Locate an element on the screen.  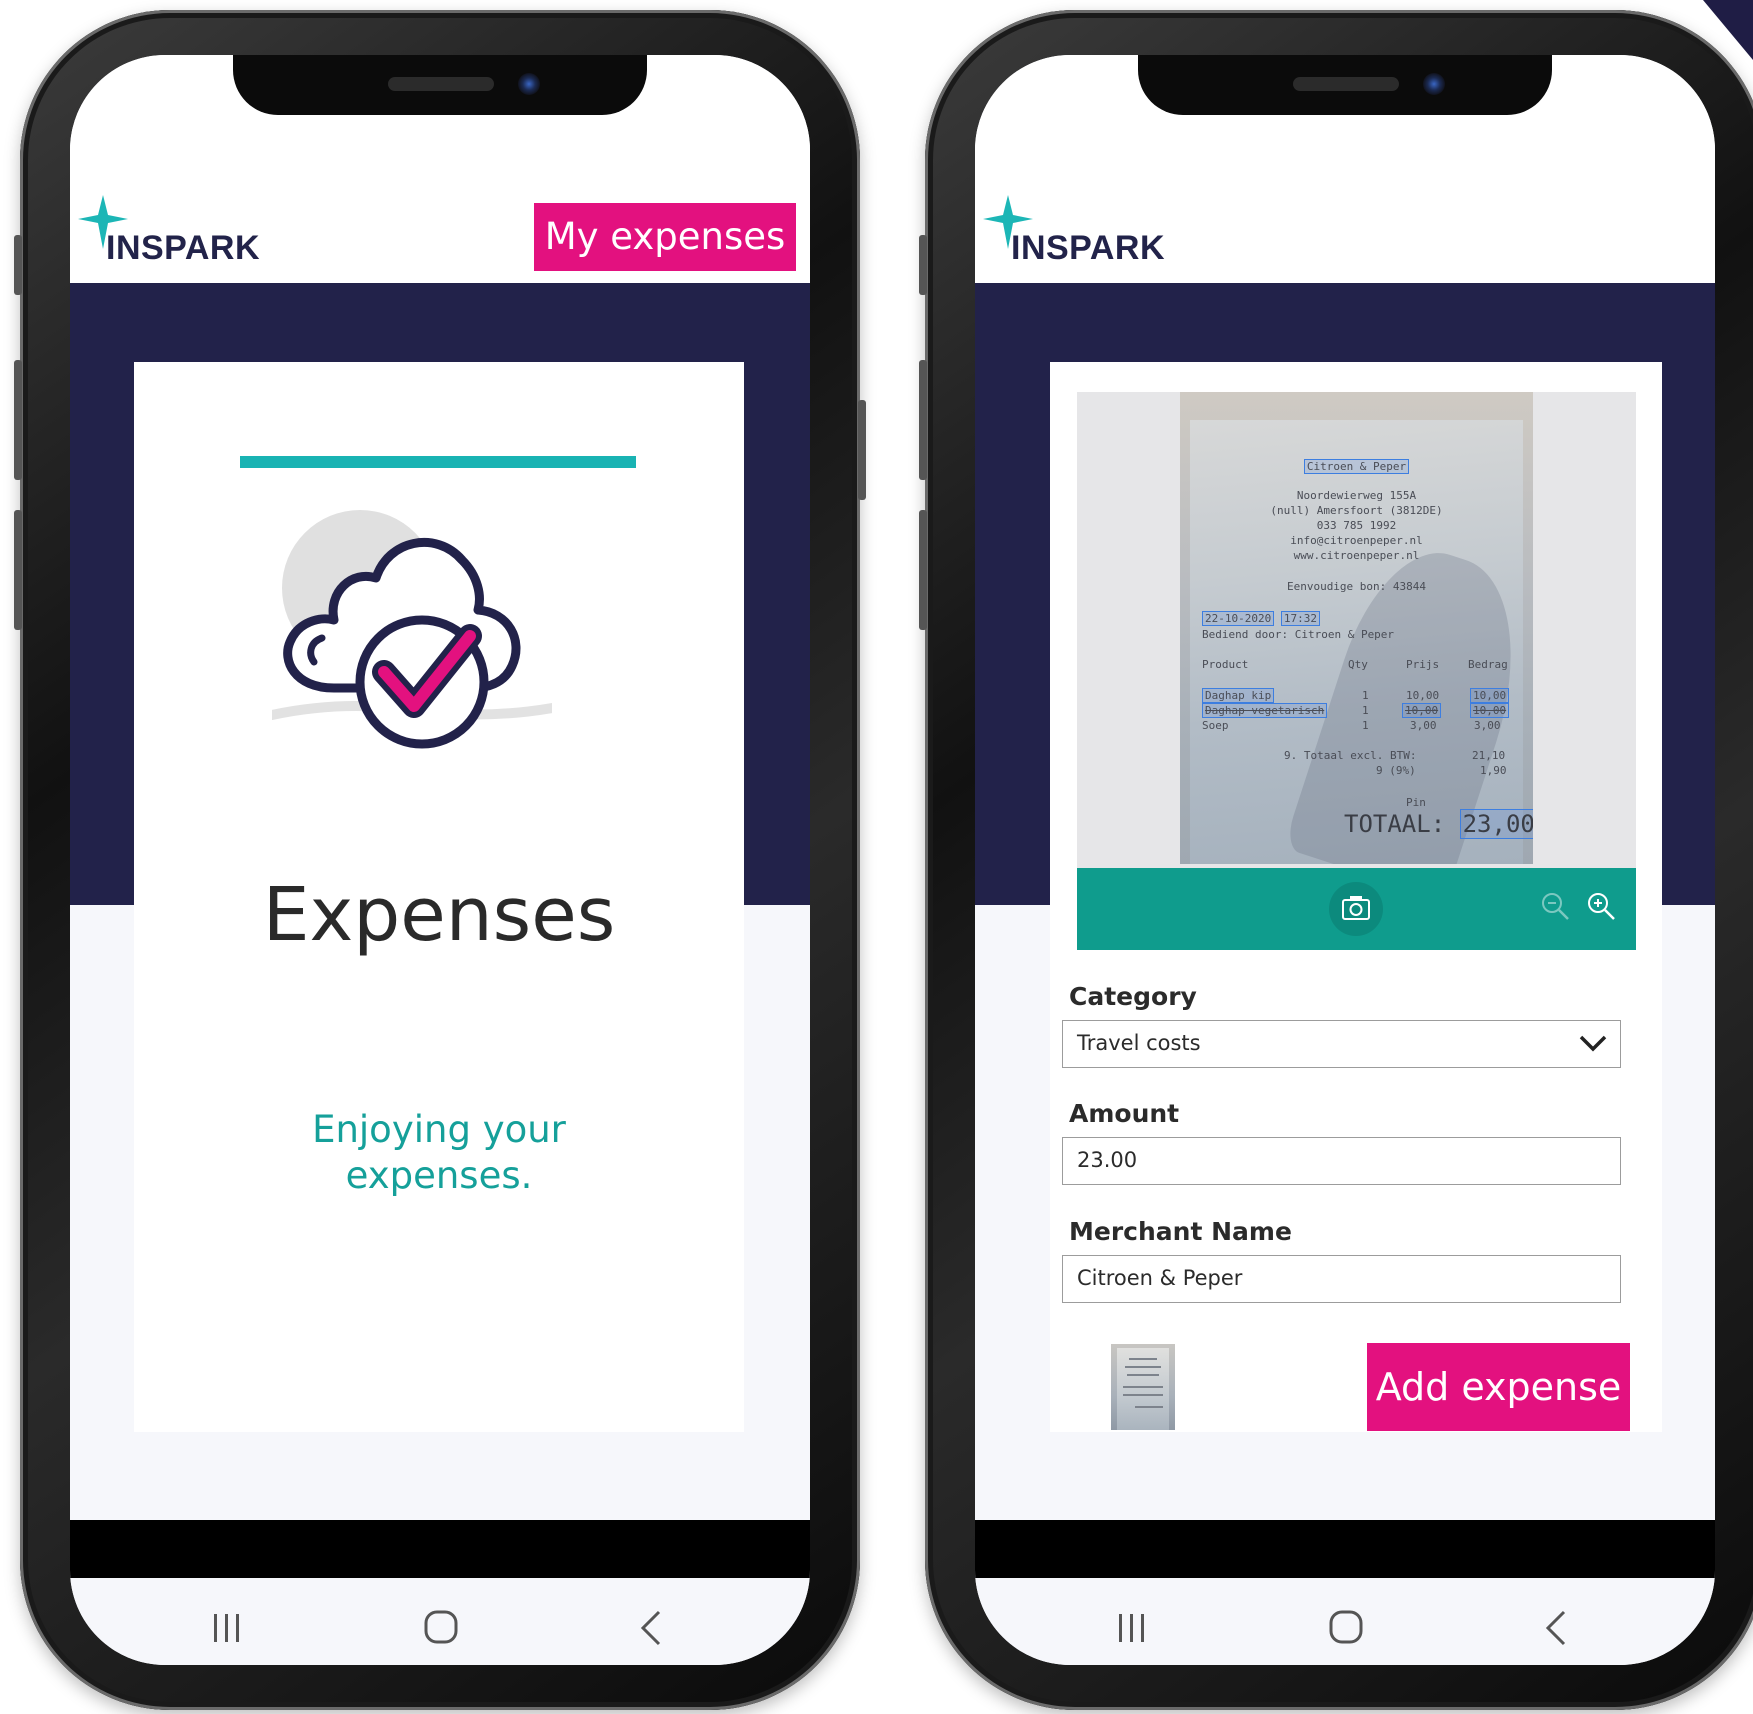
receipt-total-value: 23,00 is located at coordinates (1496, 824).